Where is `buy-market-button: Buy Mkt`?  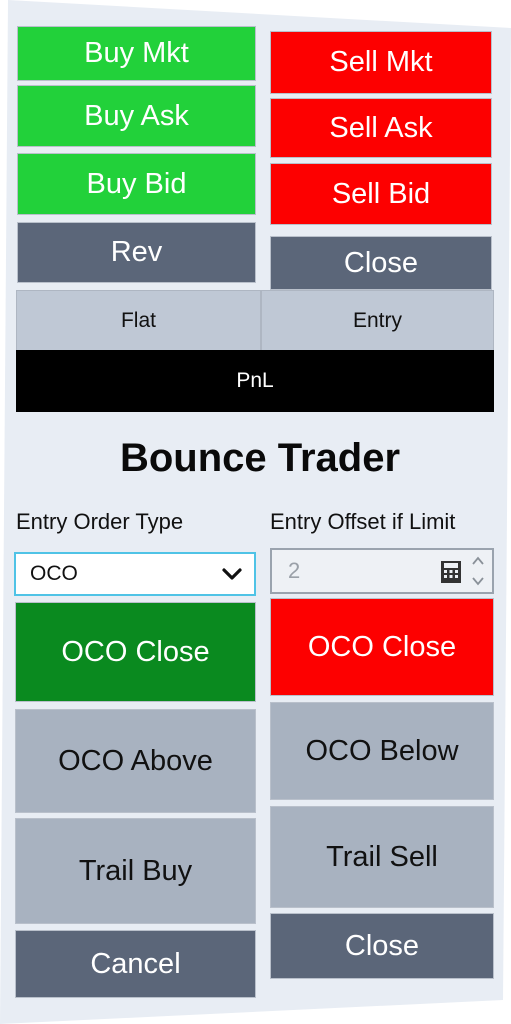 buy-market-button: Buy Mkt is located at coordinates (136, 53).